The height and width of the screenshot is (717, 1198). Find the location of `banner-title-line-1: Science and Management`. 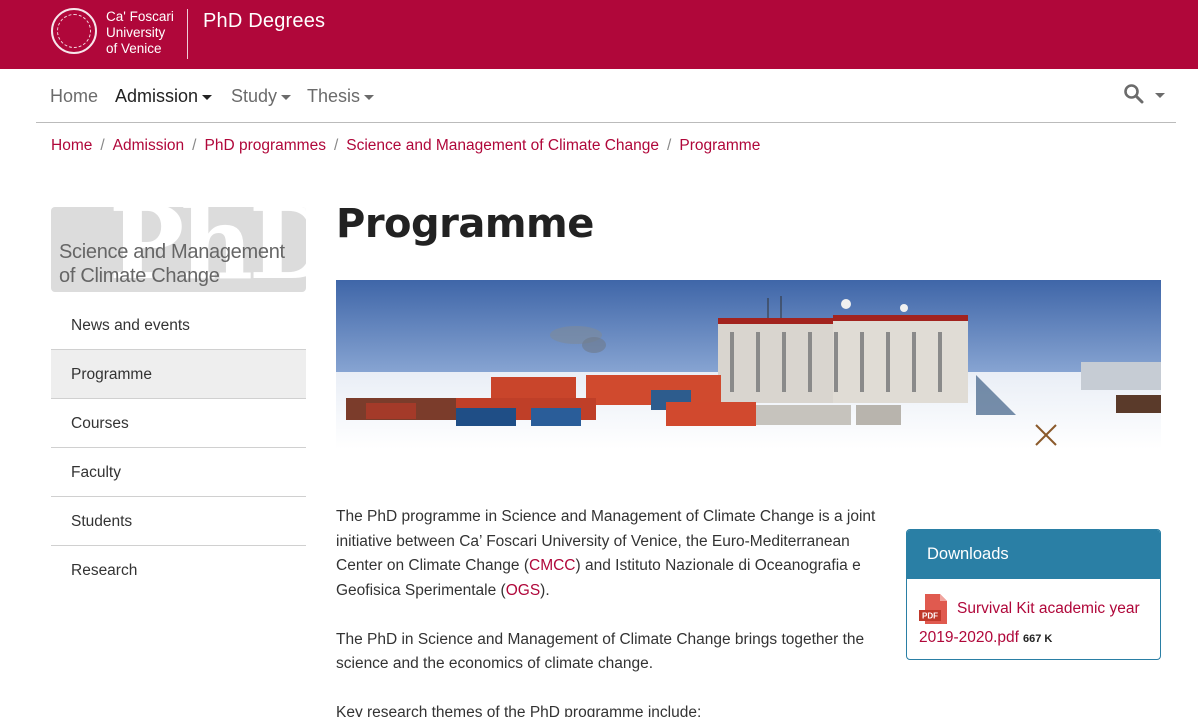

banner-title-line-1: Science and Management is located at coordinates (172, 252).